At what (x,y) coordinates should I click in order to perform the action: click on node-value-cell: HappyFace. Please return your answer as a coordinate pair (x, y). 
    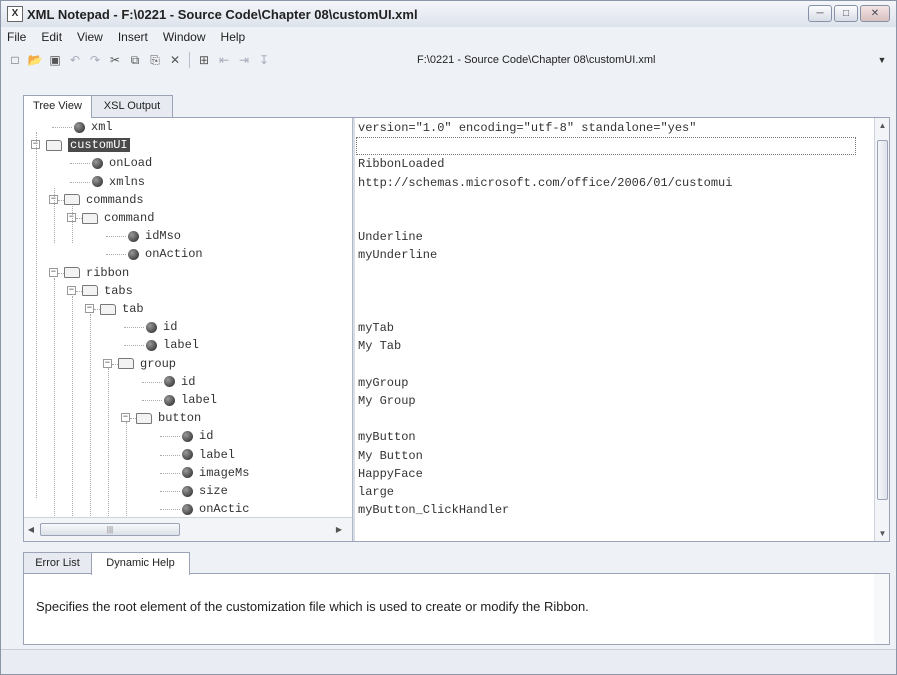
    Looking at the image, I should click on (390, 474).